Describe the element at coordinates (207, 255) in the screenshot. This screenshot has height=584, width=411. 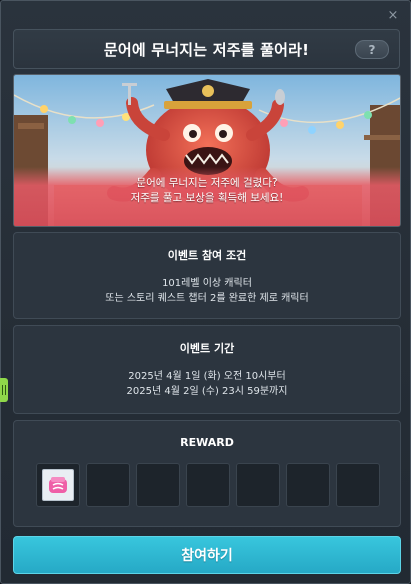
I see `condition-title: 이벤트 참여 조건` at that location.